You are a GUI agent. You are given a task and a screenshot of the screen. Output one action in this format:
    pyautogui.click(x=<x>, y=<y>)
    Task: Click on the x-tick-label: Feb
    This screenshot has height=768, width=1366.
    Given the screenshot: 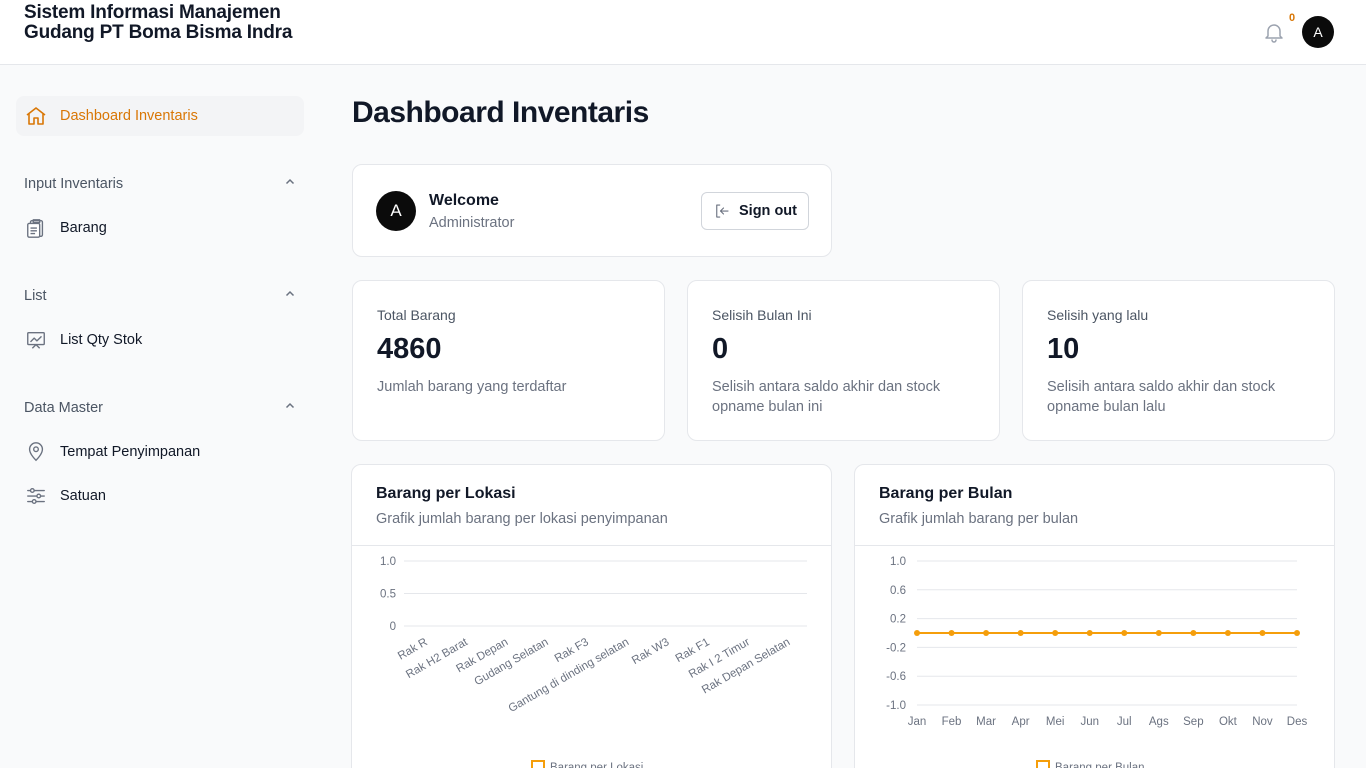 What is the action you would take?
    pyautogui.click(x=952, y=722)
    